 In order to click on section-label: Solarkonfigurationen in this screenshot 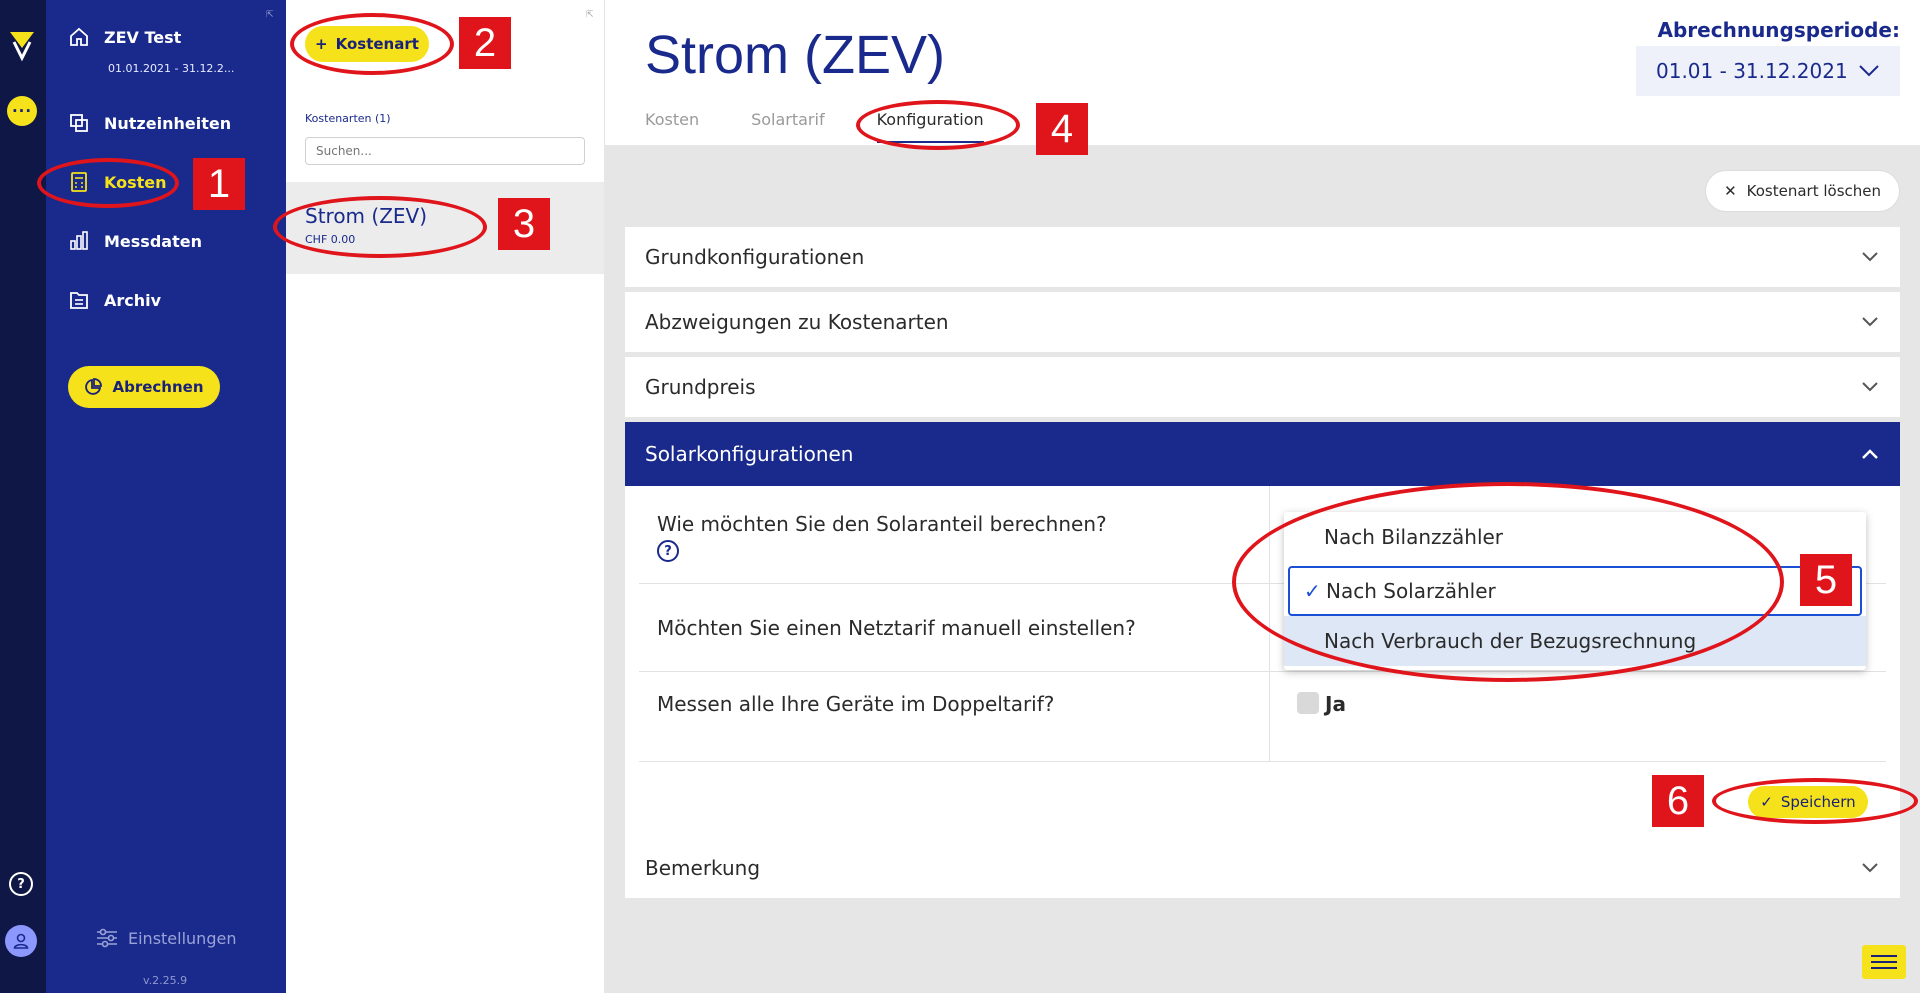, I will do `click(749, 454)`.